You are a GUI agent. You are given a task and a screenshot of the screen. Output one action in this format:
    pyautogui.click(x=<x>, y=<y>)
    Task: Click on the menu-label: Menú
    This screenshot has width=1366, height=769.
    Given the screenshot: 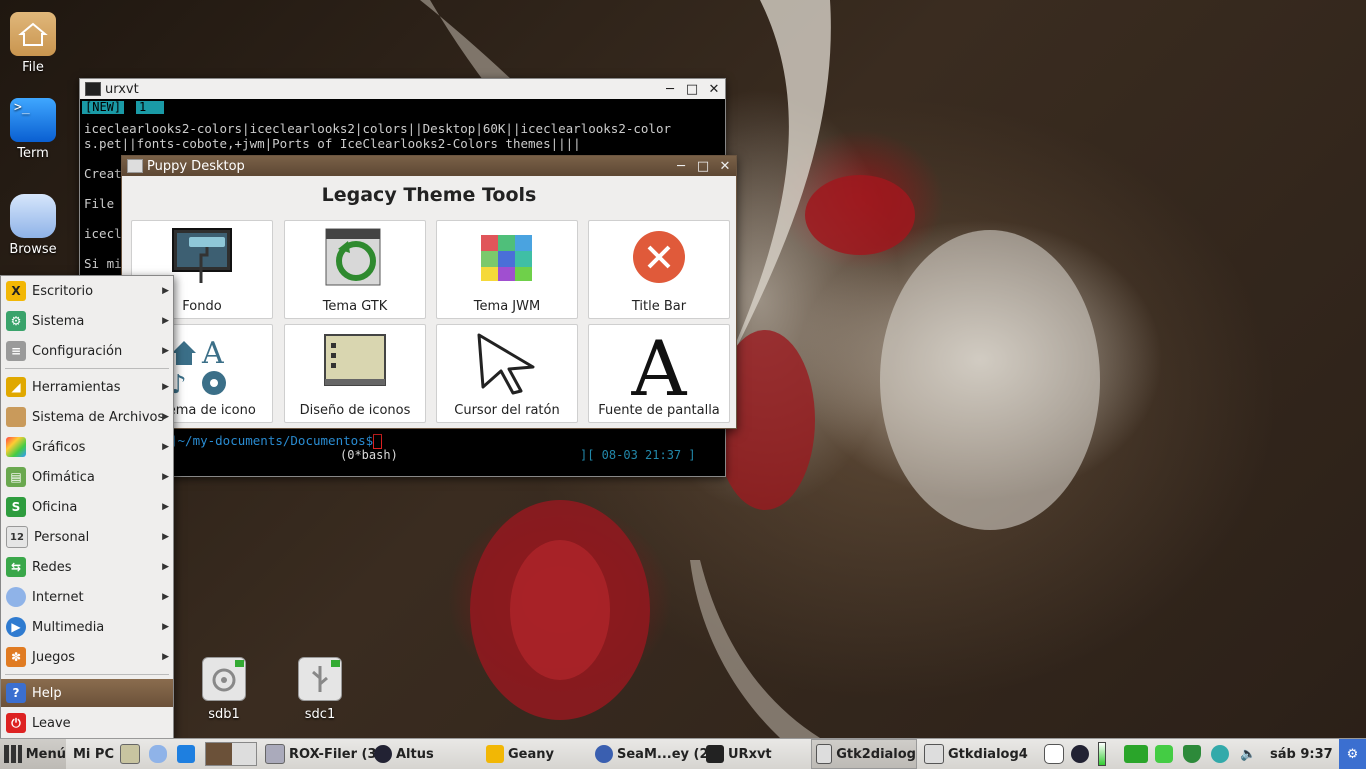 What is the action you would take?
    pyautogui.click(x=45, y=754)
    